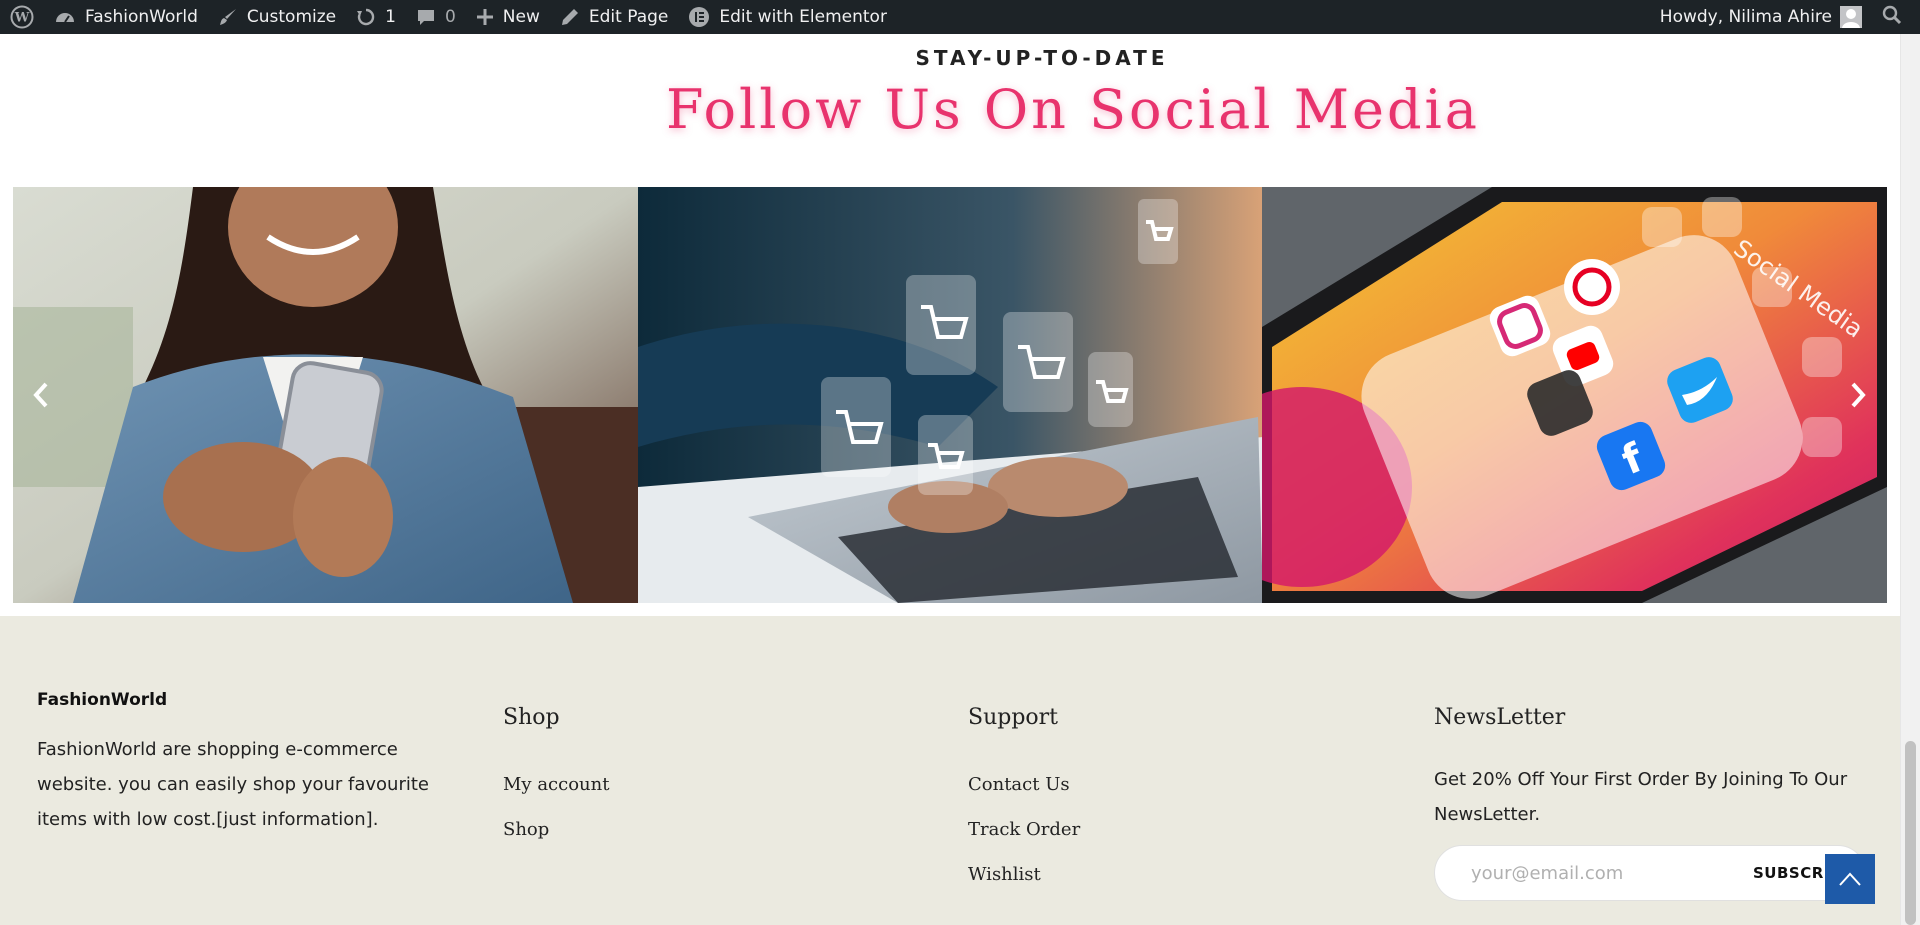  What do you see at coordinates (1013, 717) in the screenshot?
I see `footer-support-heading: Support` at bounding box center [1013, 717].